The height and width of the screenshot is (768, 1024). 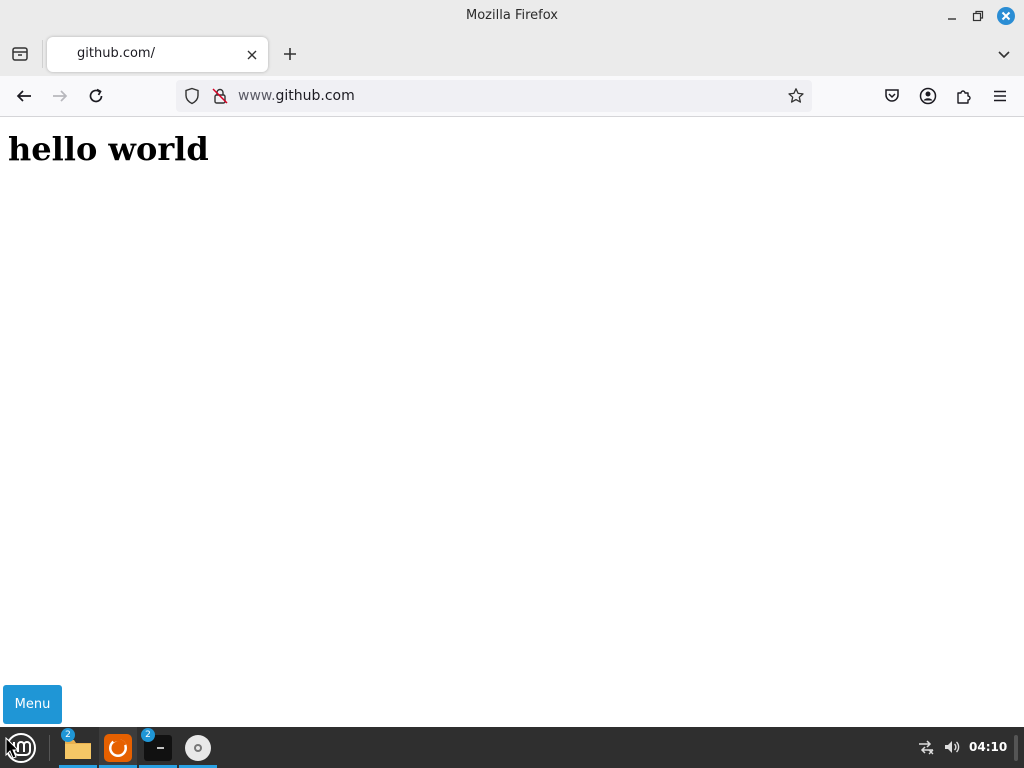 What do you see at coordinates (512, 747) in the screenshot?
I see `taskbar: 2 2 04:10` at bounding box center [512, 747].